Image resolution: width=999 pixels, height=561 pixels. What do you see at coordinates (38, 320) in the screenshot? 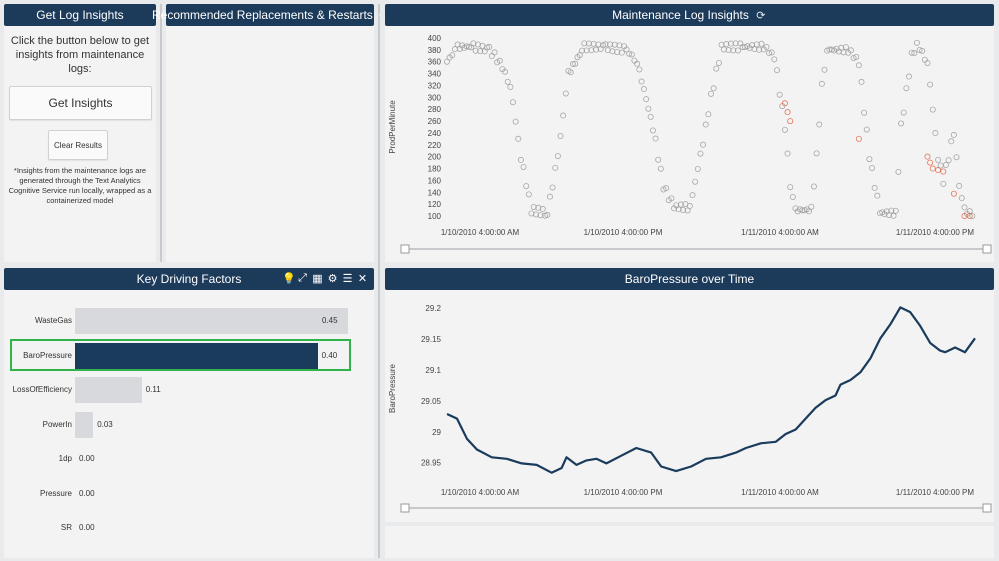
I see `factor-label: WasteGas` at bounding box center [38, 320].